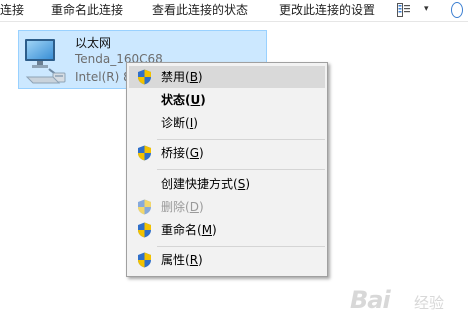 This screenshot has width=468, height=330. Describe the element at coordinates (408, 304) in the screenshot. I see `watermark-logo: Bai 经验` at that location.